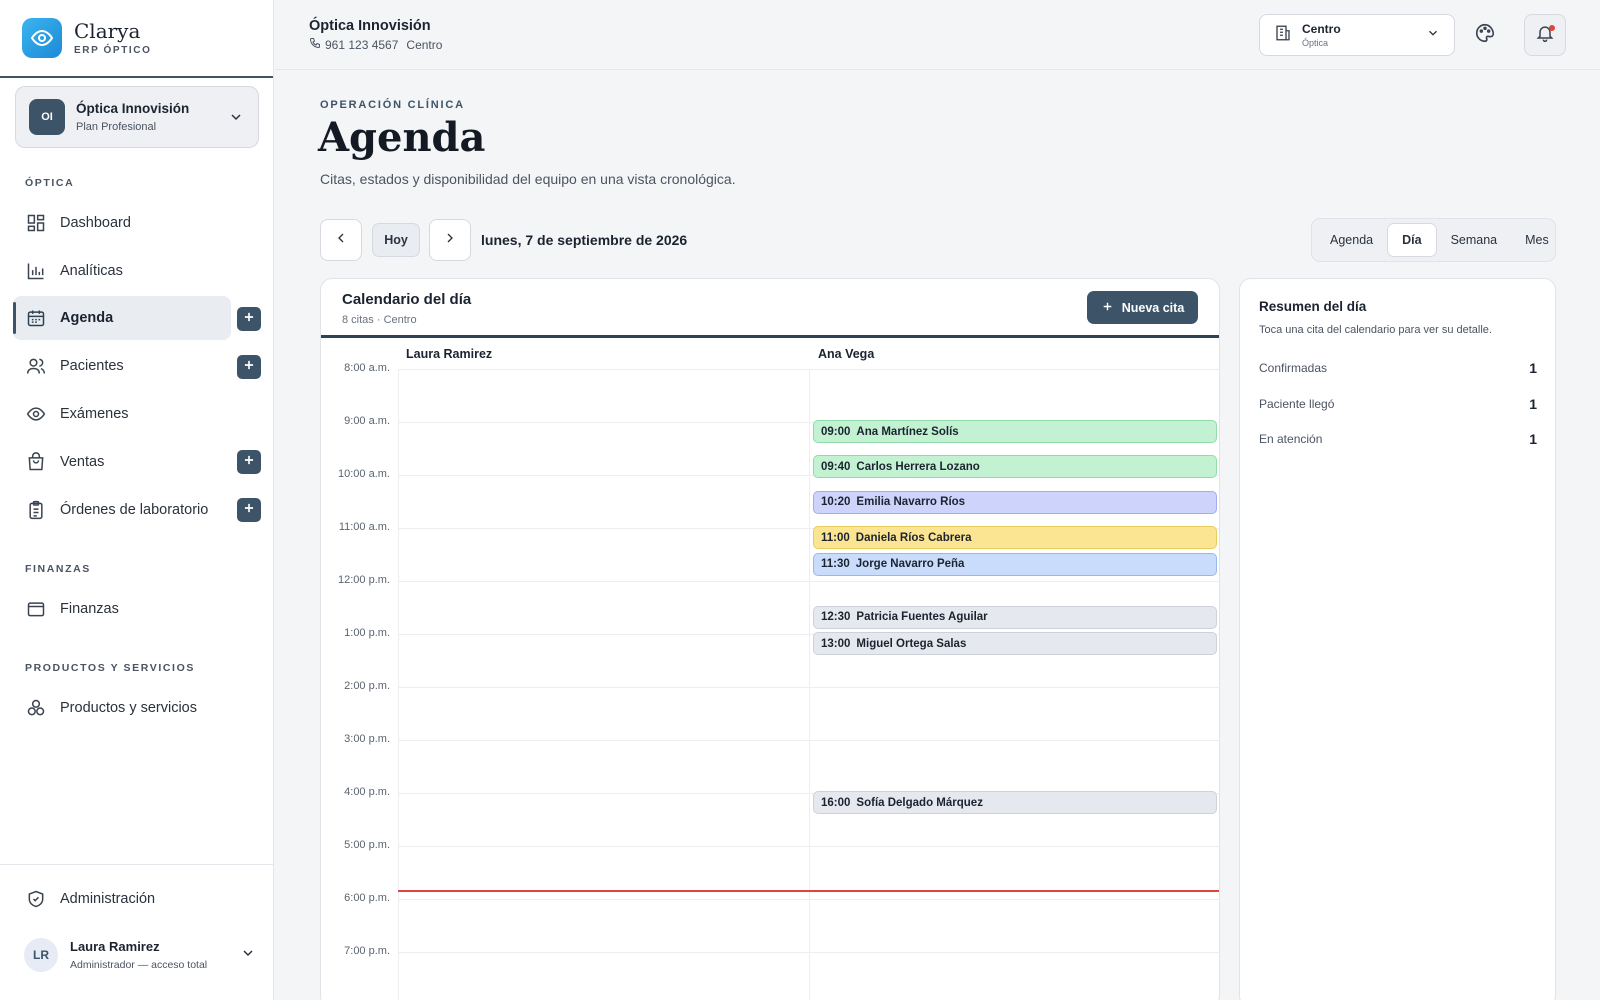  I want to click on topbar-title: Óptica Innovisión, so click(370, 26).